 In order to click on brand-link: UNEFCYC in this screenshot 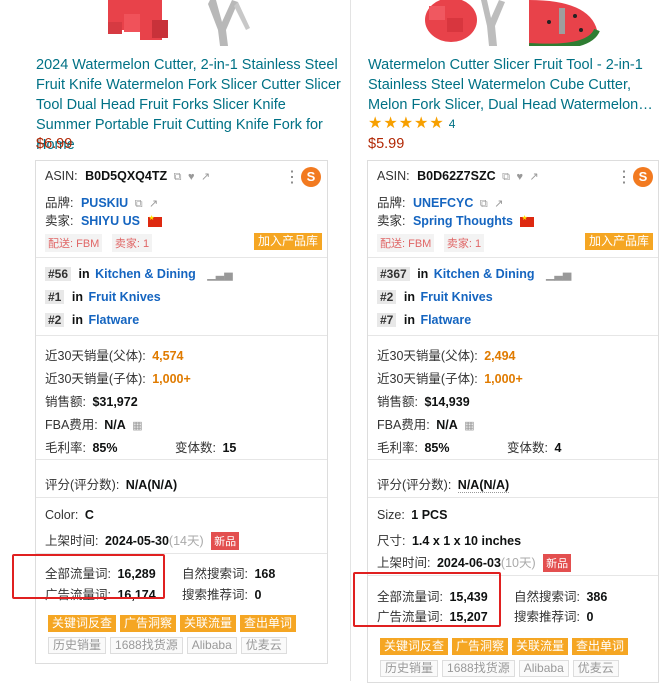, I will do `click(443, 203)`.